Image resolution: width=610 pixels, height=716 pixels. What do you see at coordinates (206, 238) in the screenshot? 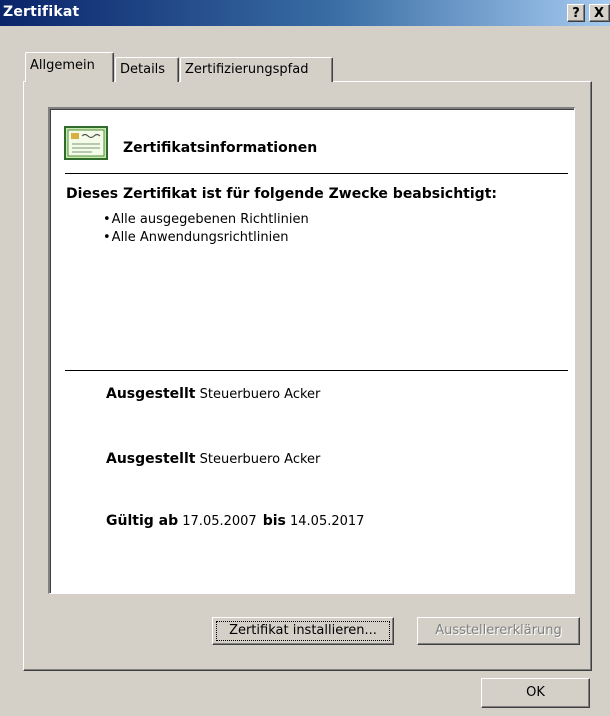
I see `purpose-item: Alle Anwendungsrichtlinien` at bounding box center [206, 238].